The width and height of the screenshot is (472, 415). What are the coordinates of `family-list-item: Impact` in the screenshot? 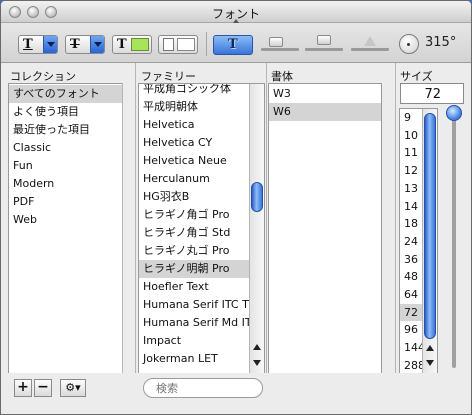 It's located at (194, 341).